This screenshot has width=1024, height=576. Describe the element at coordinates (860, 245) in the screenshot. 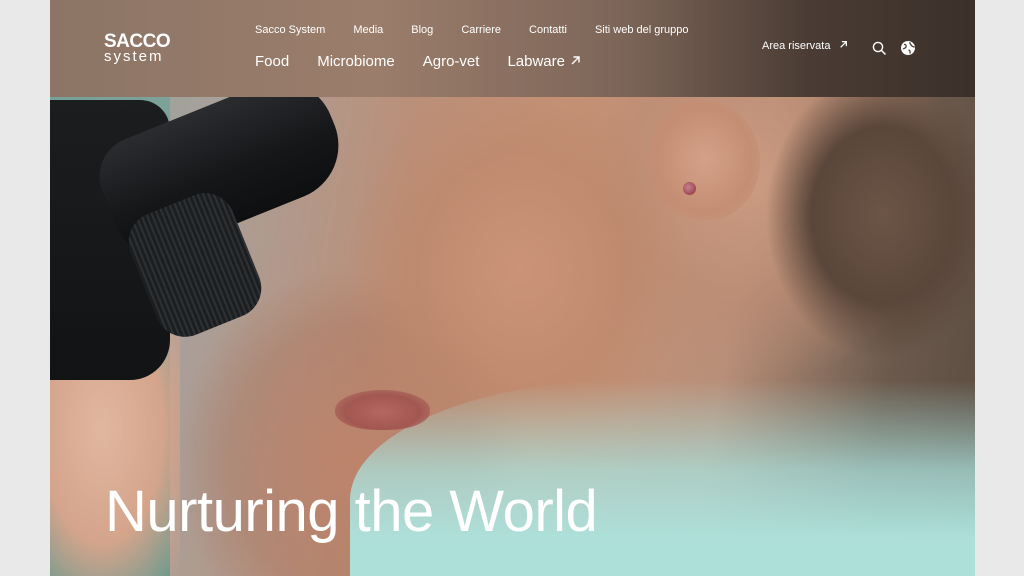

I see `hero-hair` at that location.